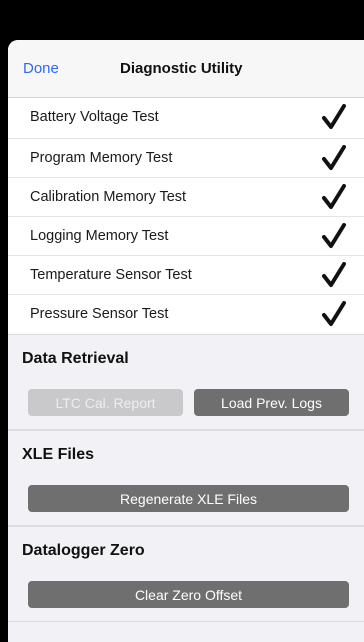 The image size is (364, 642). I want to click on section-title: Data Retrieval, so click(75, 358).